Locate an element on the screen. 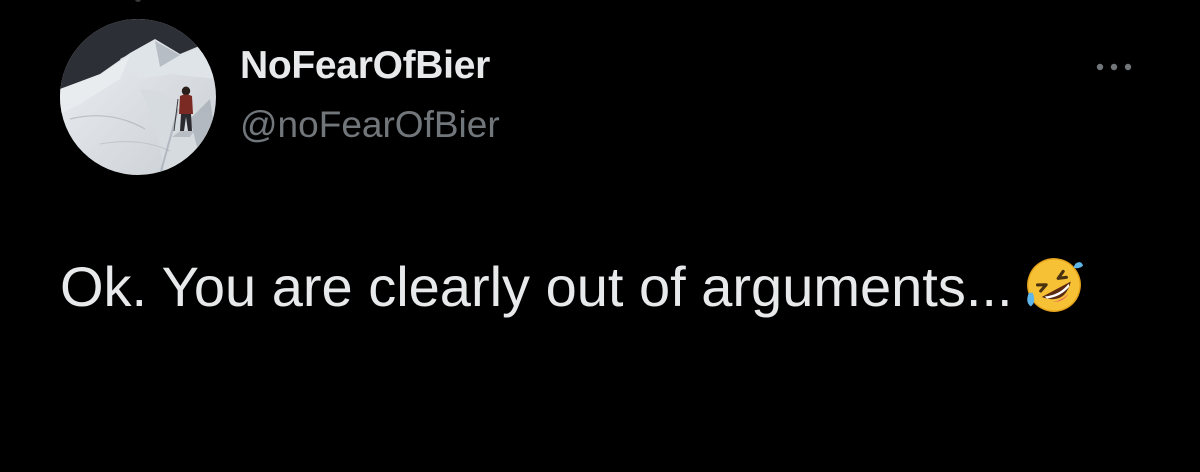 This screenshot has width=1200, height=472. more-options-button is located at coordinates (1114, 67).